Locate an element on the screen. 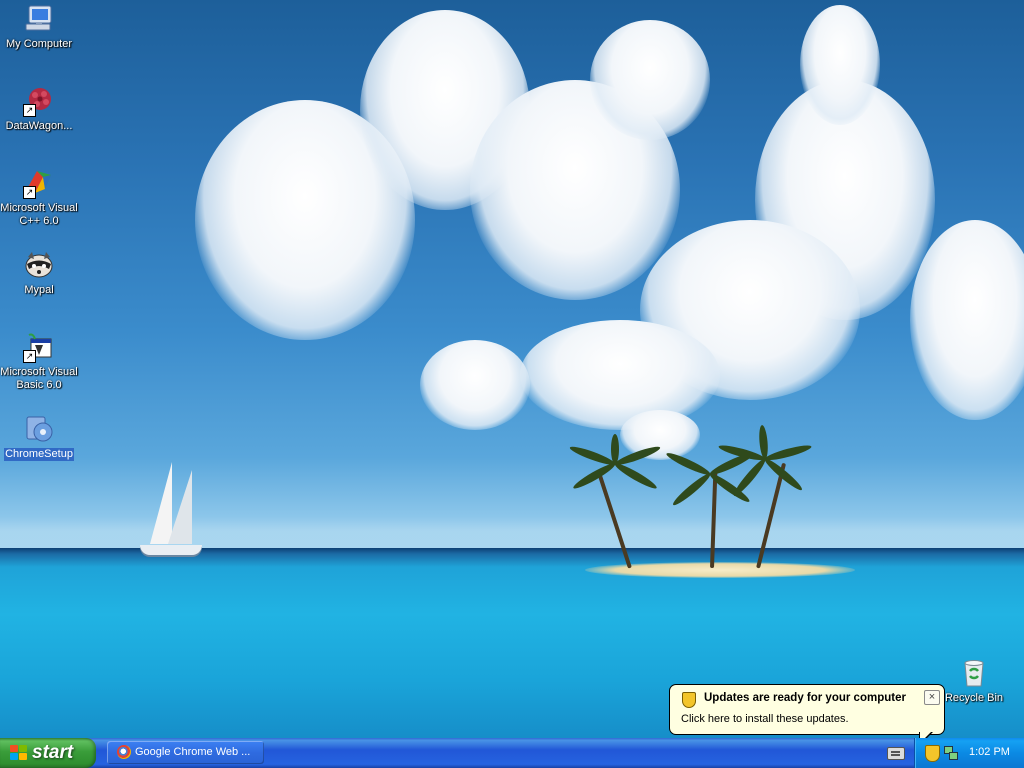 The image size is (1024, 768). system-tray: 1:02 PM is located at coordinates (969, 753).